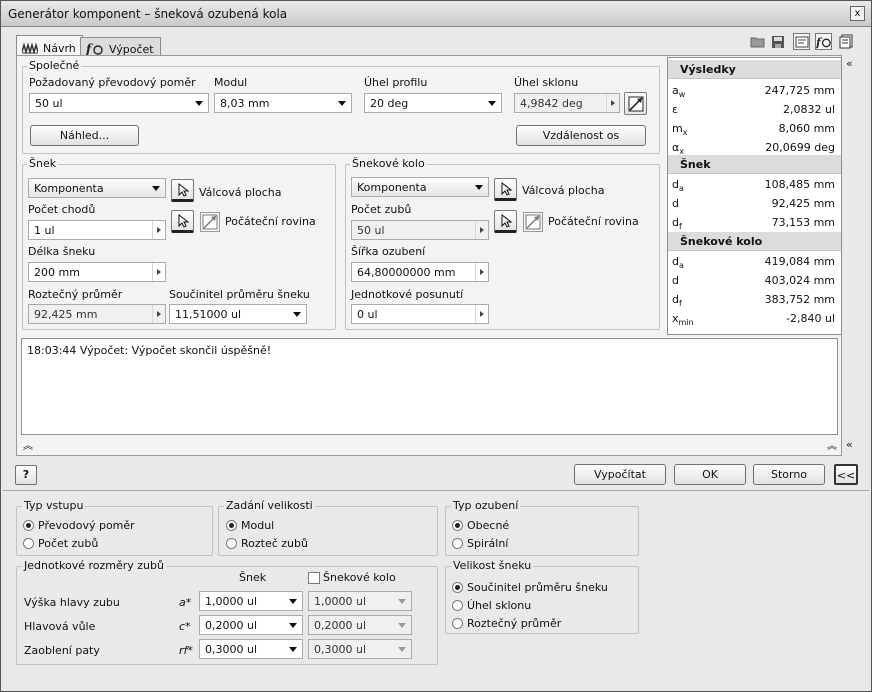  I want to click on properties-icon, so click(801, 41).